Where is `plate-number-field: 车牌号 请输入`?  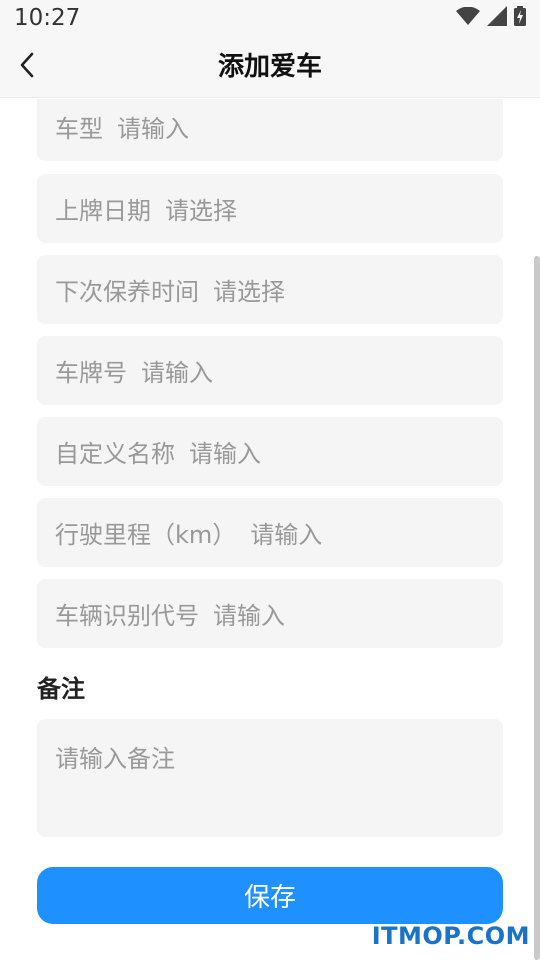
plate-number-field: 车牌号 请输入 is located at coordinates (270, 370).